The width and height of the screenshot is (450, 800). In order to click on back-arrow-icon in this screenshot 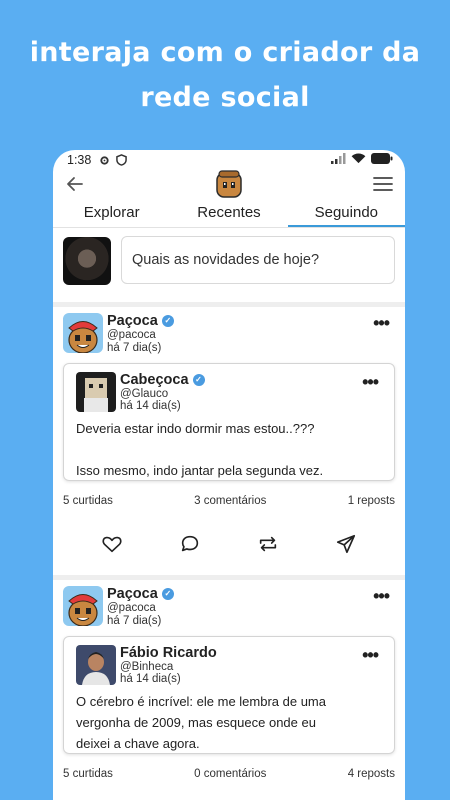, I will do `click(76, 185)`.